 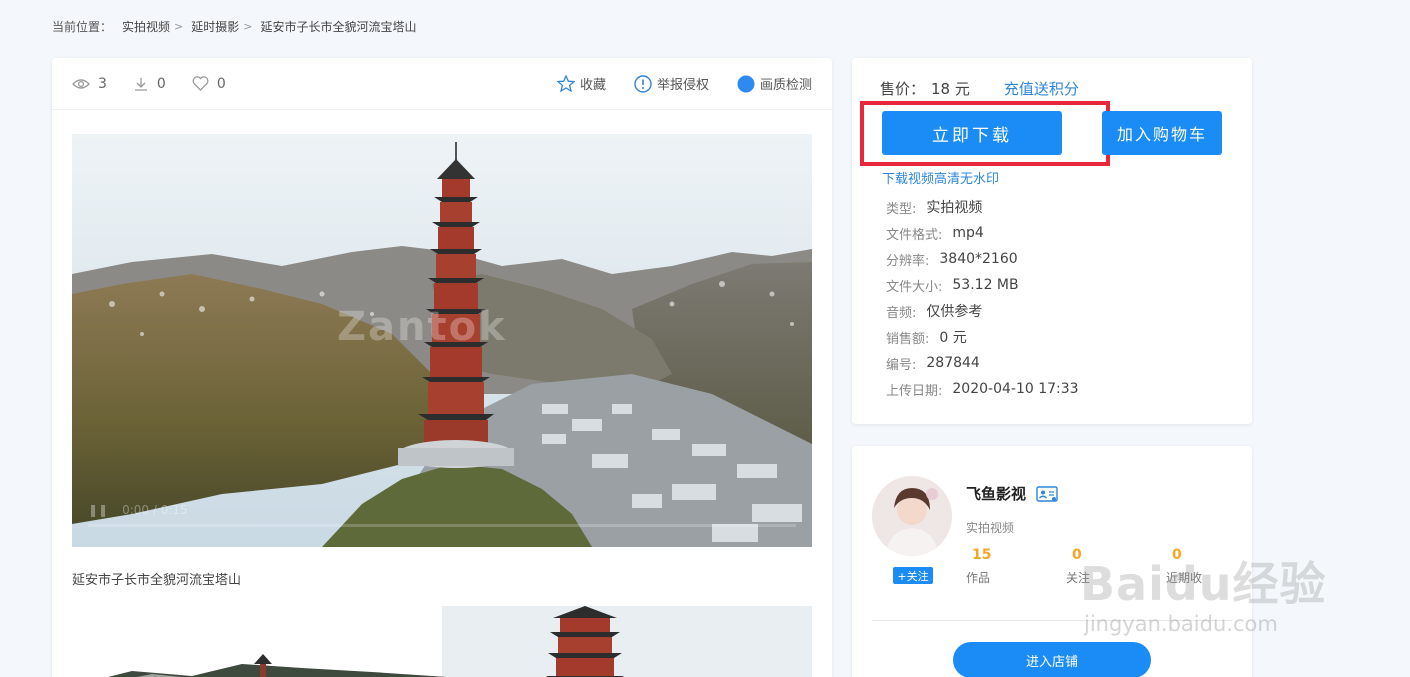 I want to click on detail-audio: 音频: 仅供参考, so click(x=982, y=311).